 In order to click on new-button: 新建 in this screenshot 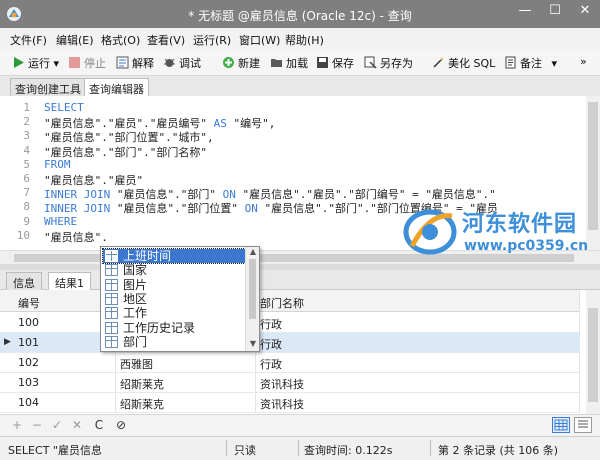, I will do `click(241, 63)`.